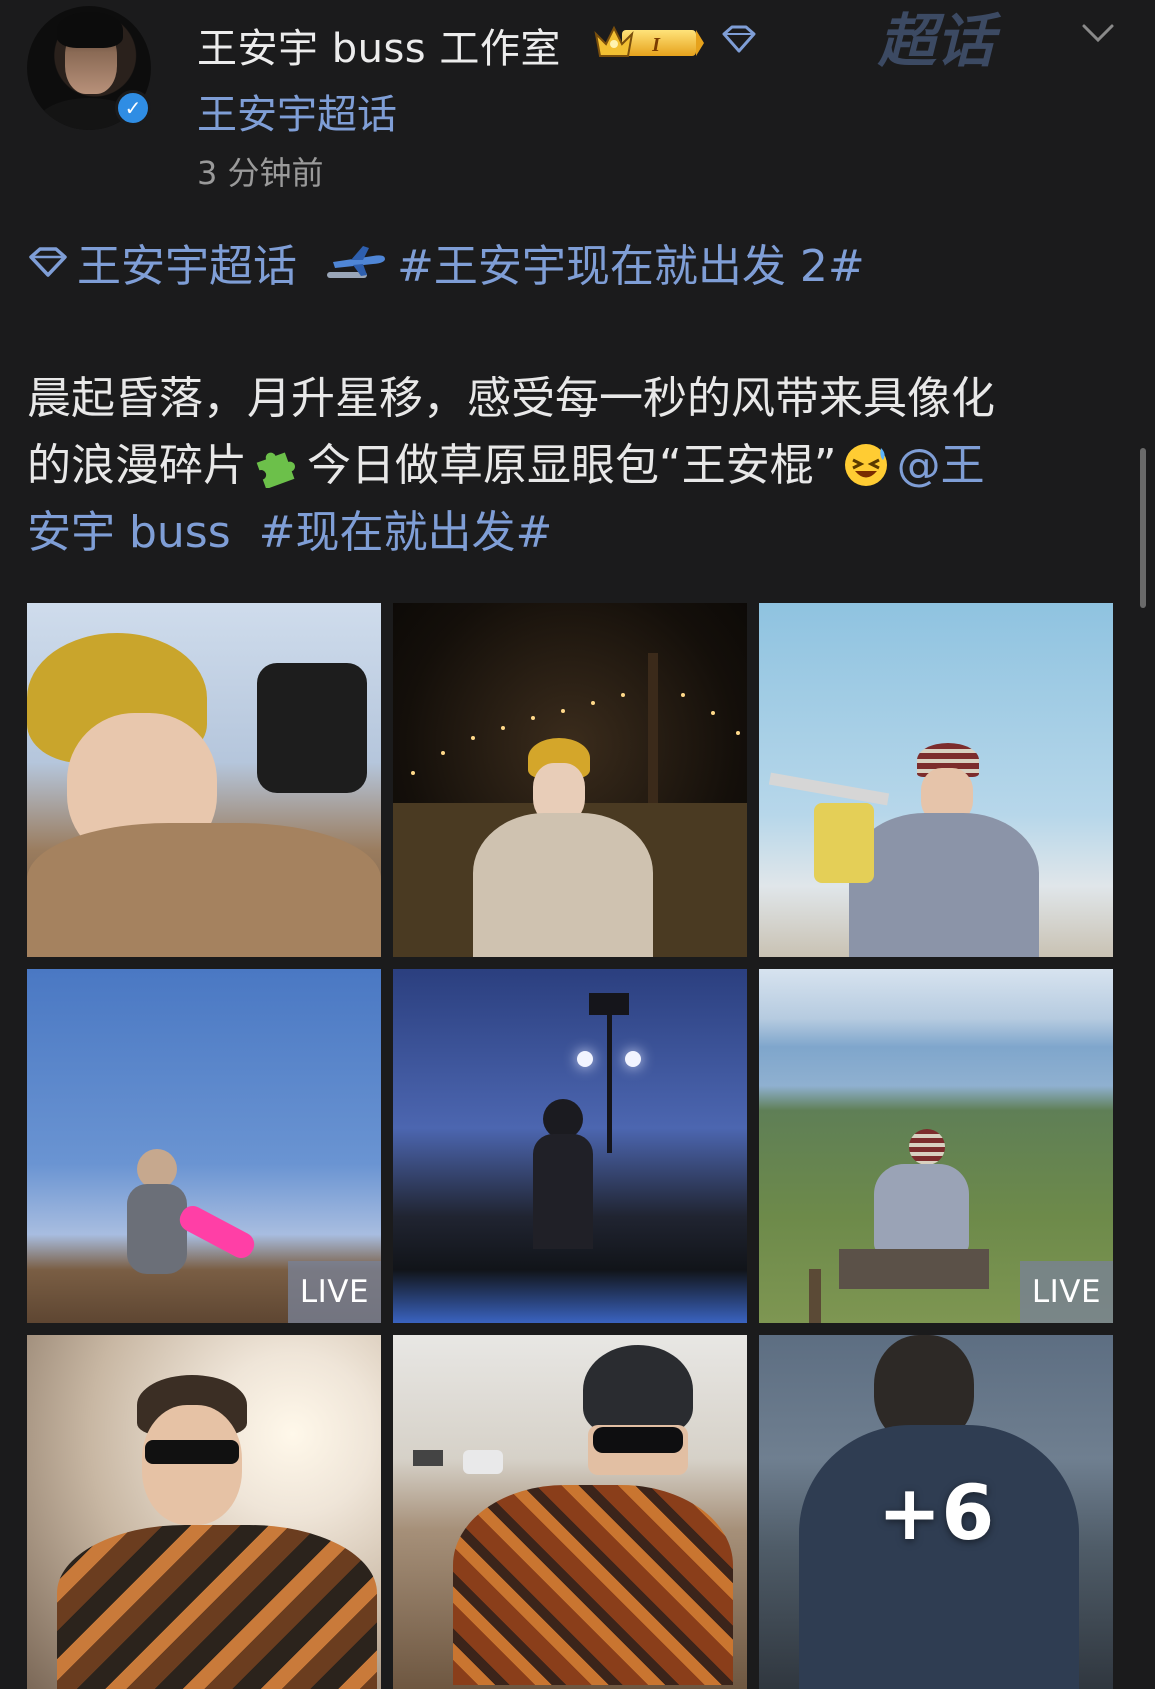 The image size is (1155, 1689). Describe the element at coordinates (204, 780) in the screenshot. I see `photo-yellow-beanie-camera` at that location.